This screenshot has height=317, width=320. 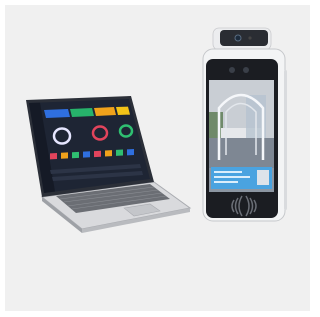 I want to click on camera-lens-icon, so click(x=238, y=38).